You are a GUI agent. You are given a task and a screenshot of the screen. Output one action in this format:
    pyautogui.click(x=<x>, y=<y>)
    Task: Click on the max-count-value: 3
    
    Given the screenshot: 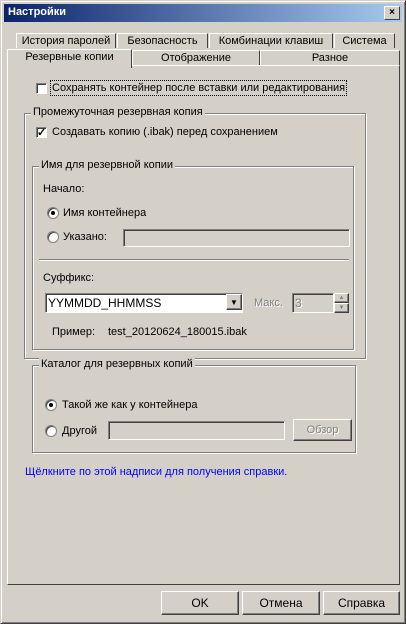 What is the action you would take?
    pyautogui.click(x=298, y=303)
    